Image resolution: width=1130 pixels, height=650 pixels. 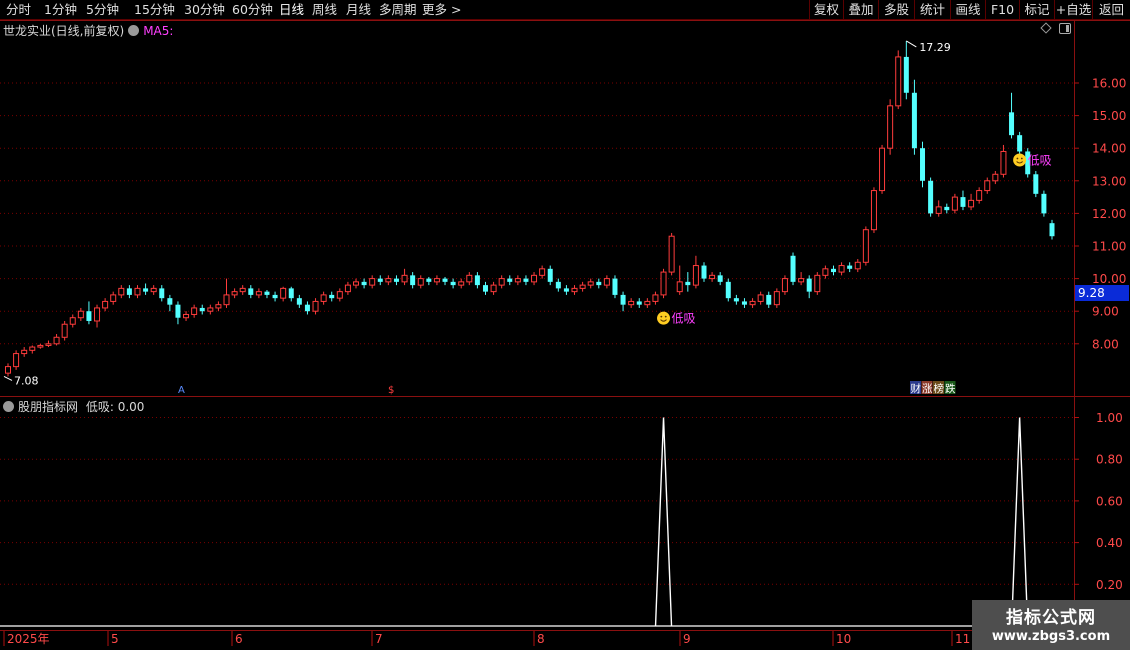 I want to click on low-marker-arrow, so click(x=8, y=378).